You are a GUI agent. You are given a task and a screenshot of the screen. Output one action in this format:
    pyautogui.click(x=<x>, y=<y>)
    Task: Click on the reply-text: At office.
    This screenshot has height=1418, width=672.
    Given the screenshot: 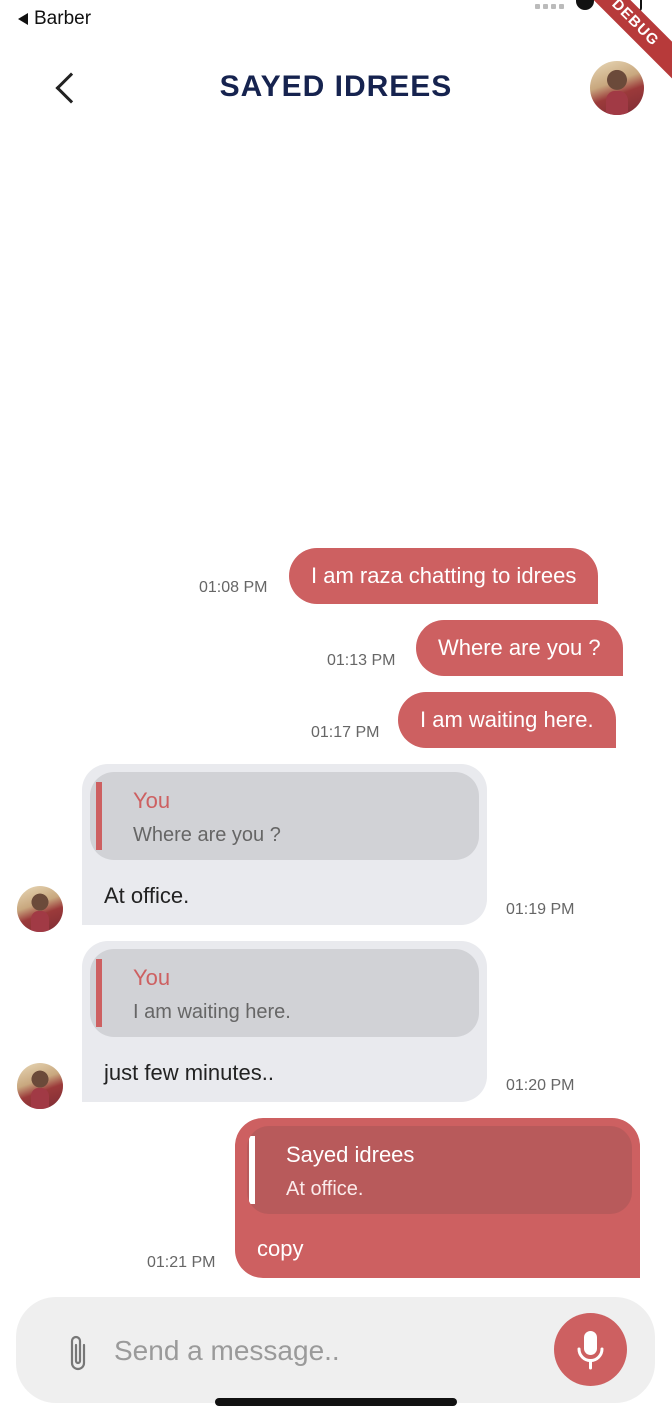 What is the action you would take?
    pyautogui.click(x=325, y=1189)
    